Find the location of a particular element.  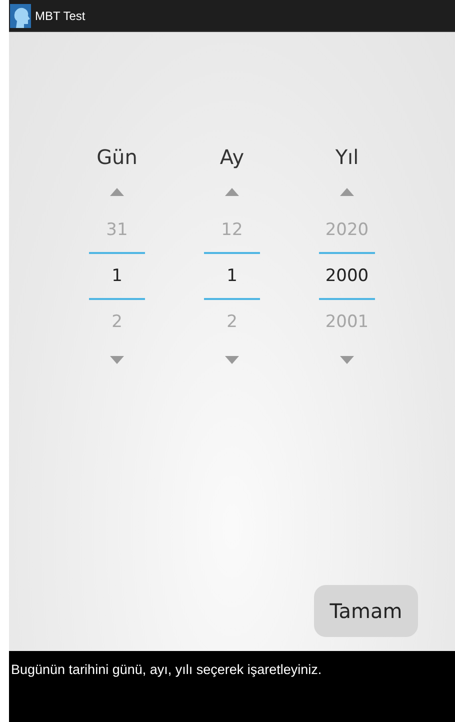

app-icon is located at coordinates (20, 16).